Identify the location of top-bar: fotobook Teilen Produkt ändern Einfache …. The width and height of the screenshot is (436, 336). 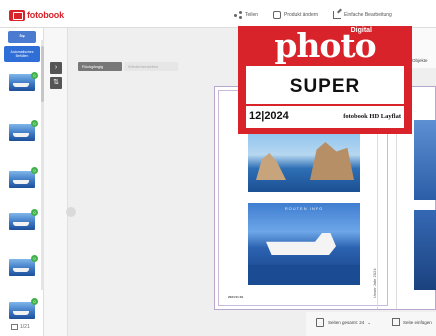
(218, 14).